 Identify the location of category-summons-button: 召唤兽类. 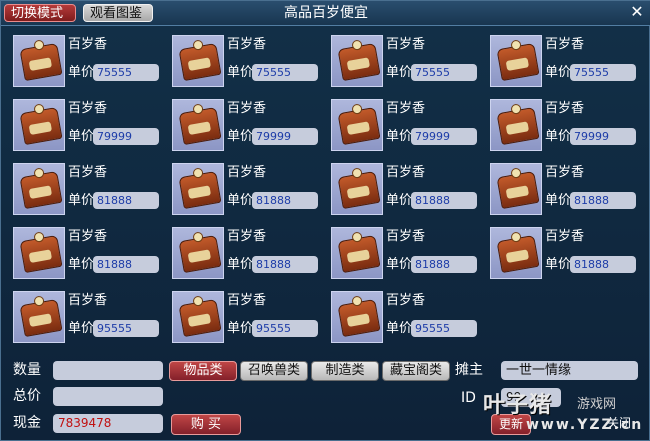
(274, 371).